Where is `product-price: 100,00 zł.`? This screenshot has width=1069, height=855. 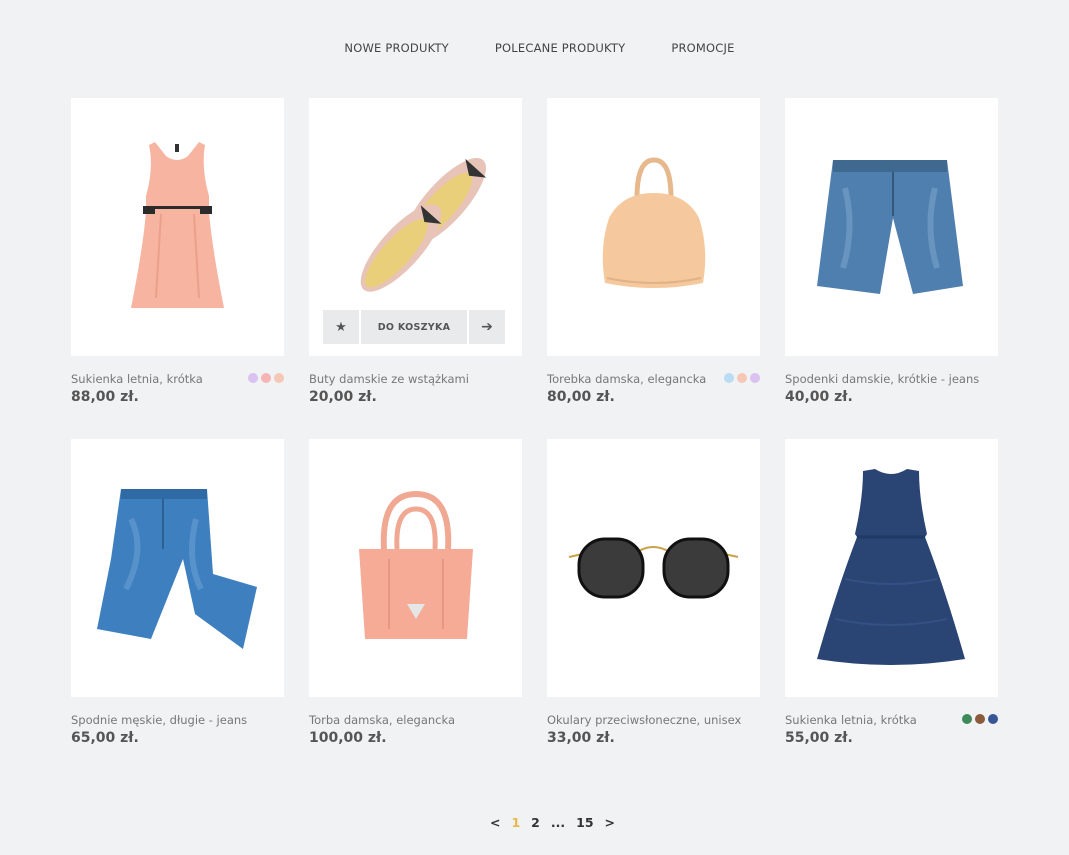
product-price: 100,00 zł. is located at coordinates (348, 738).